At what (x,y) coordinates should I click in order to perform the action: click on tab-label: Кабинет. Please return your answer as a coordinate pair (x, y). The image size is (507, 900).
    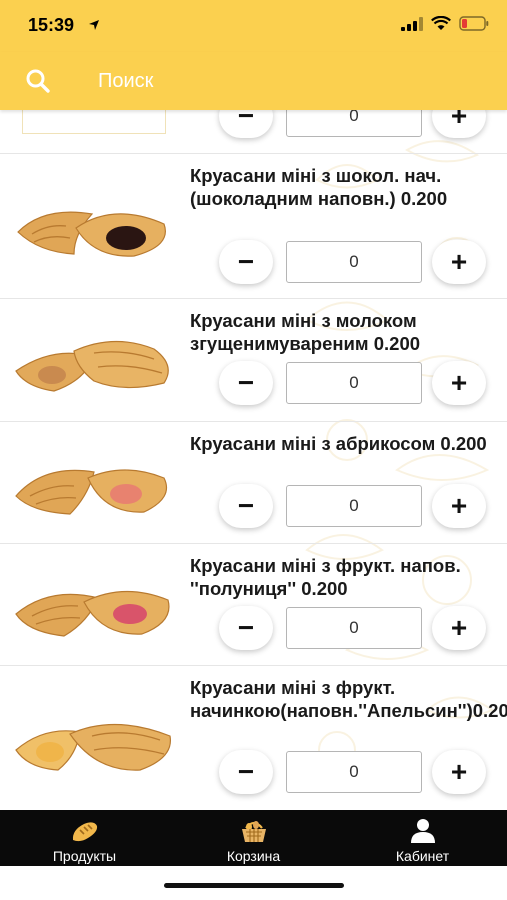
    Looking at the image, I should click on (422, 856).